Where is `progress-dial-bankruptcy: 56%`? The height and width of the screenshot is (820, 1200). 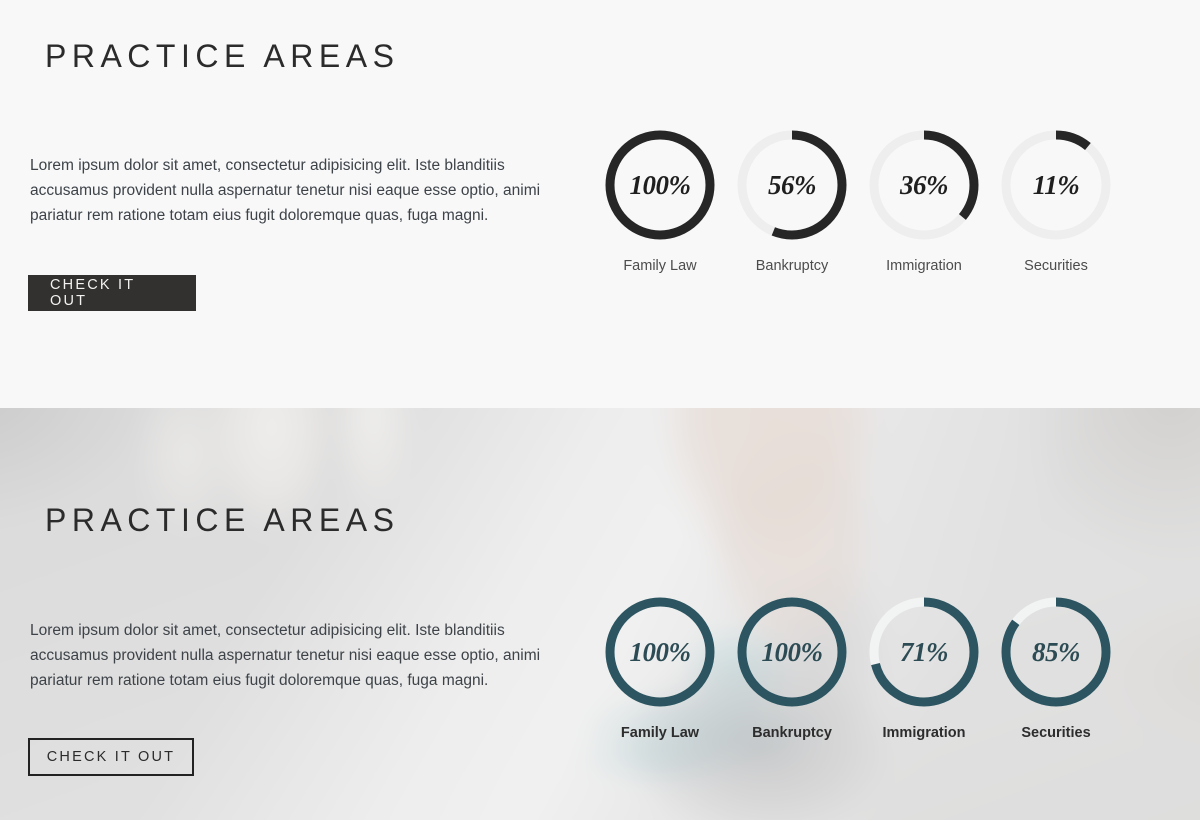
progress-dial-bankruptcy: 56% is located at coordinates (792, 185).